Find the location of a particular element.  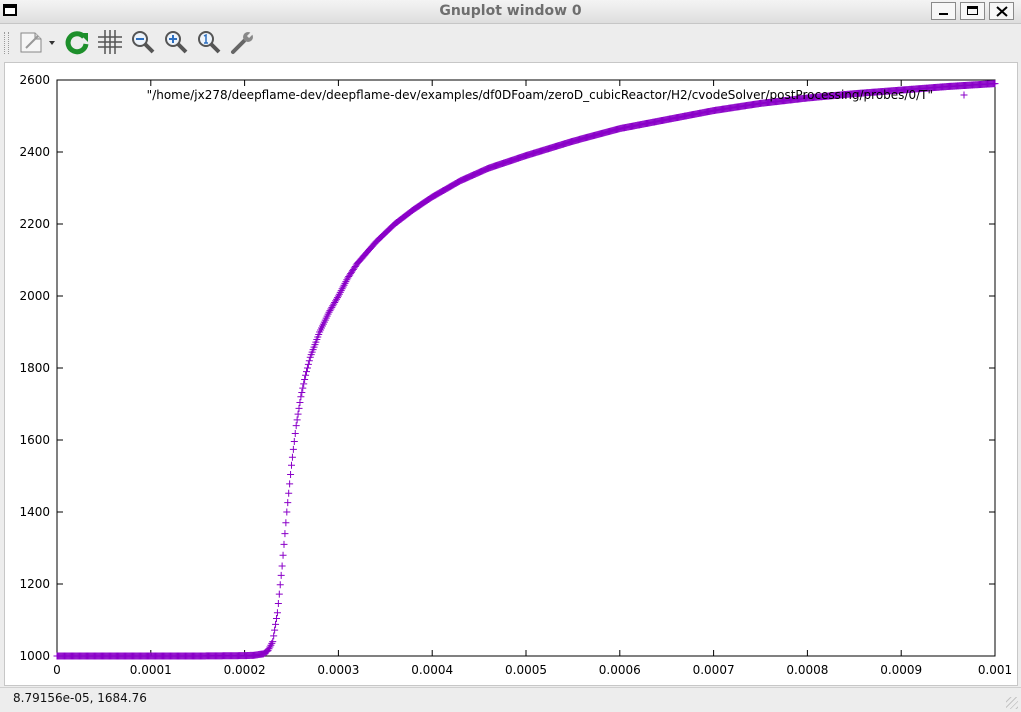

close-icon is located at coordinates (1002, 11).